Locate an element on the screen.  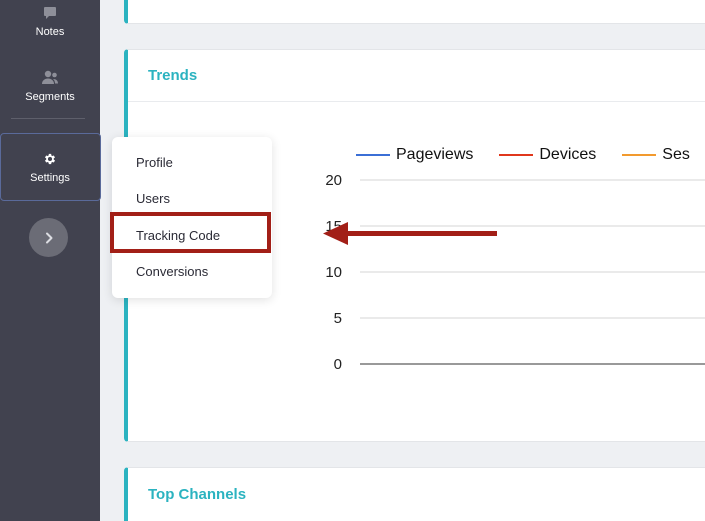
highlight-annotation-box is located at coordinates (190, 232).